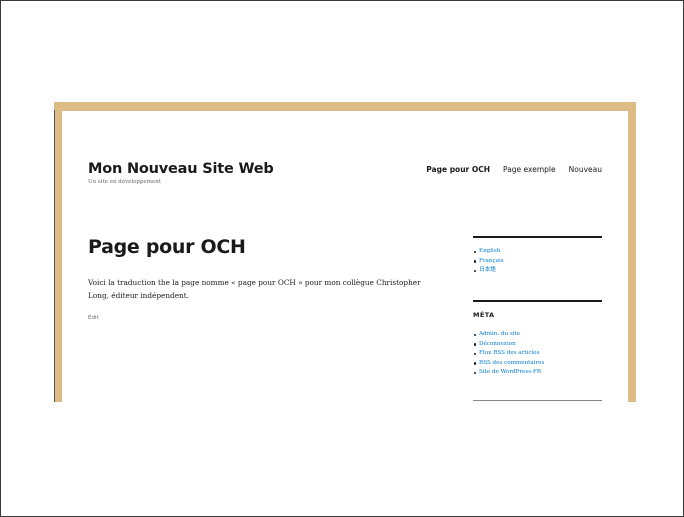 This screenshot has height=517, width=684. I want to click on language-link-francais: Français, so click(488, 262).